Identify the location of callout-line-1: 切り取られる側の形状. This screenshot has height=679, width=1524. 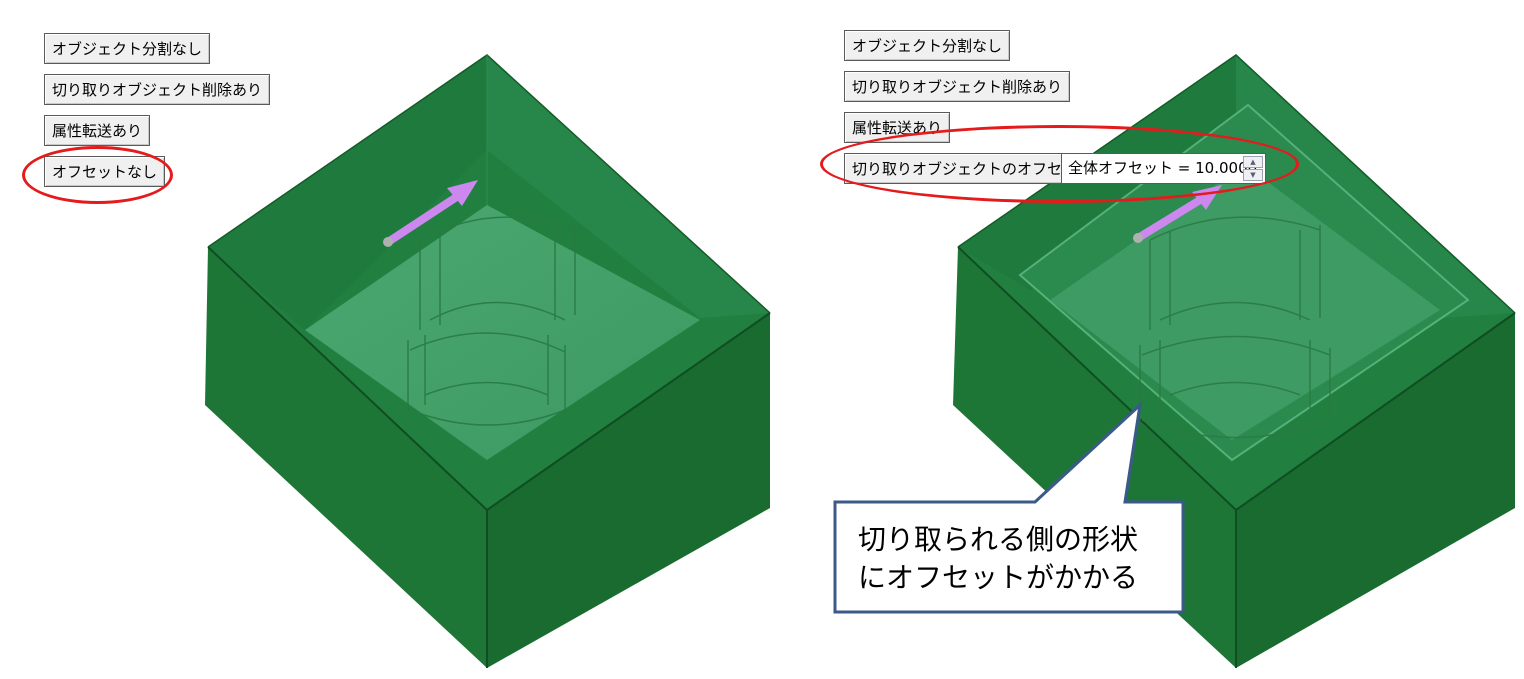
(997, 539).